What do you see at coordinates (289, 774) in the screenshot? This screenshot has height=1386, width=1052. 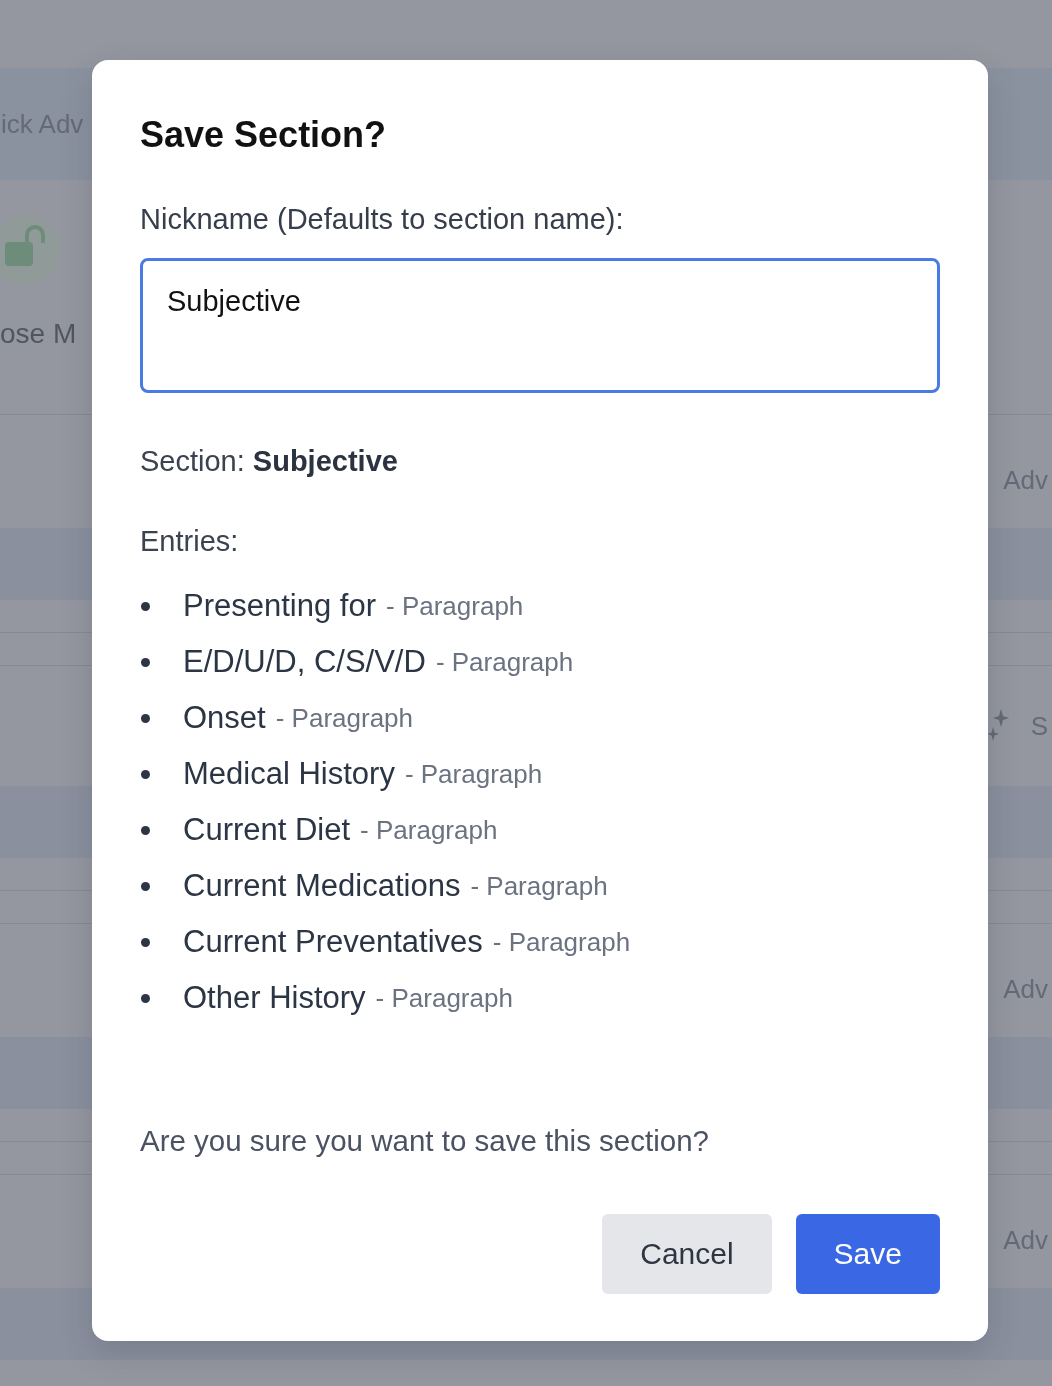 I see `entry-name: Medical History` at bounding box center [289, 774].